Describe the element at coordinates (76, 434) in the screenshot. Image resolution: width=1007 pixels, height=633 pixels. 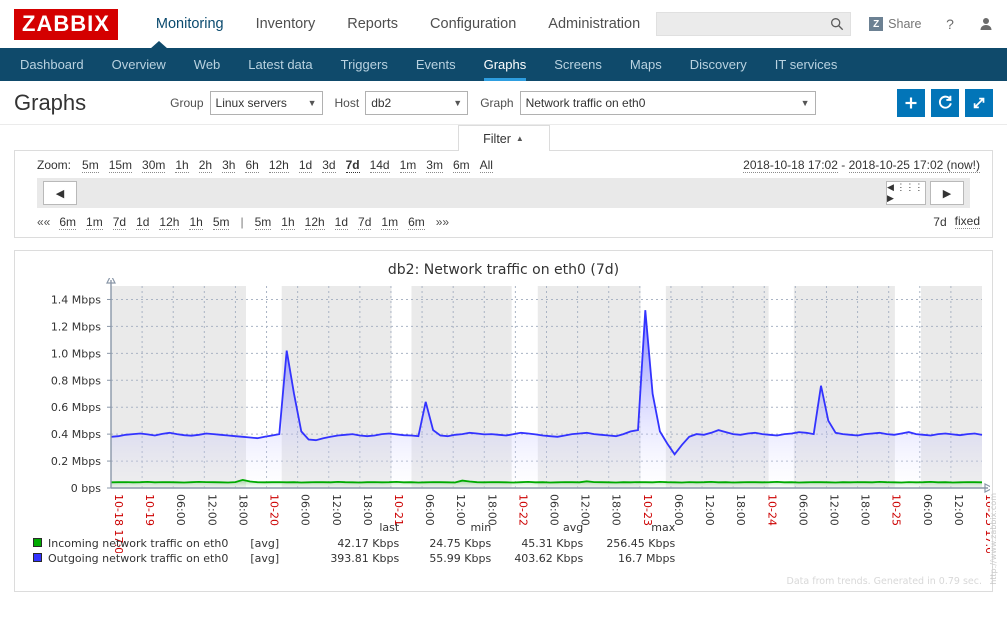
I see `svg-text: 0.4 Mbps` at that location.